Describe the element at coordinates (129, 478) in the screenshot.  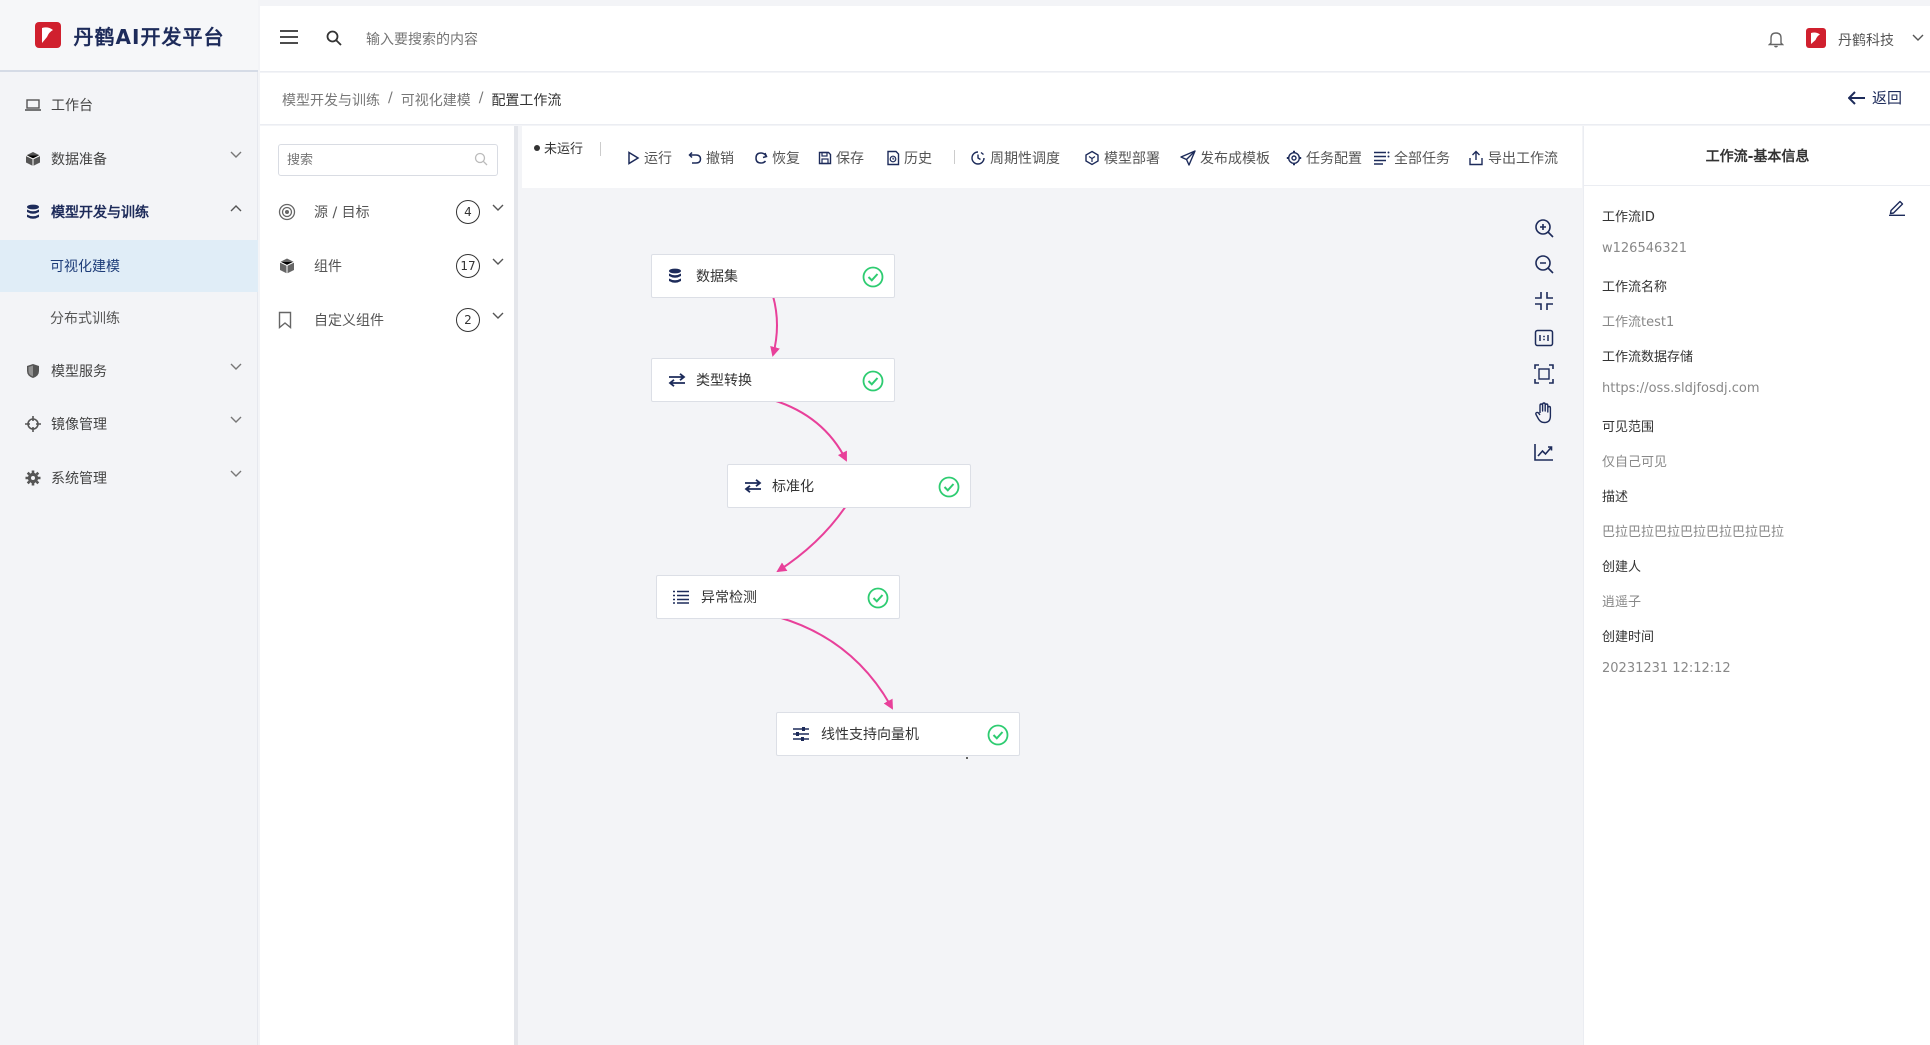
I see `sidebar-item-system-mgmt: 系统管理` at that location.